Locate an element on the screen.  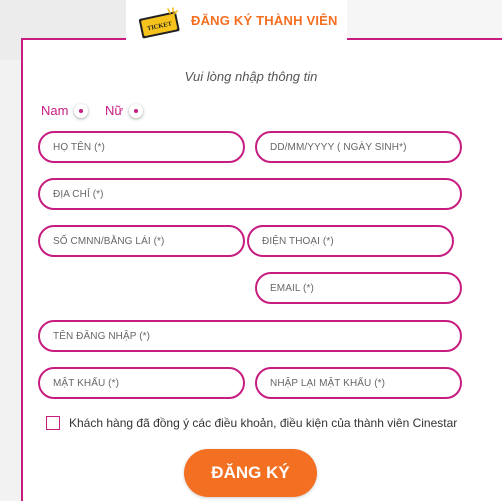
form-subtitle: Vui lòng nhập thông tin is located at coordinates (251, 76).